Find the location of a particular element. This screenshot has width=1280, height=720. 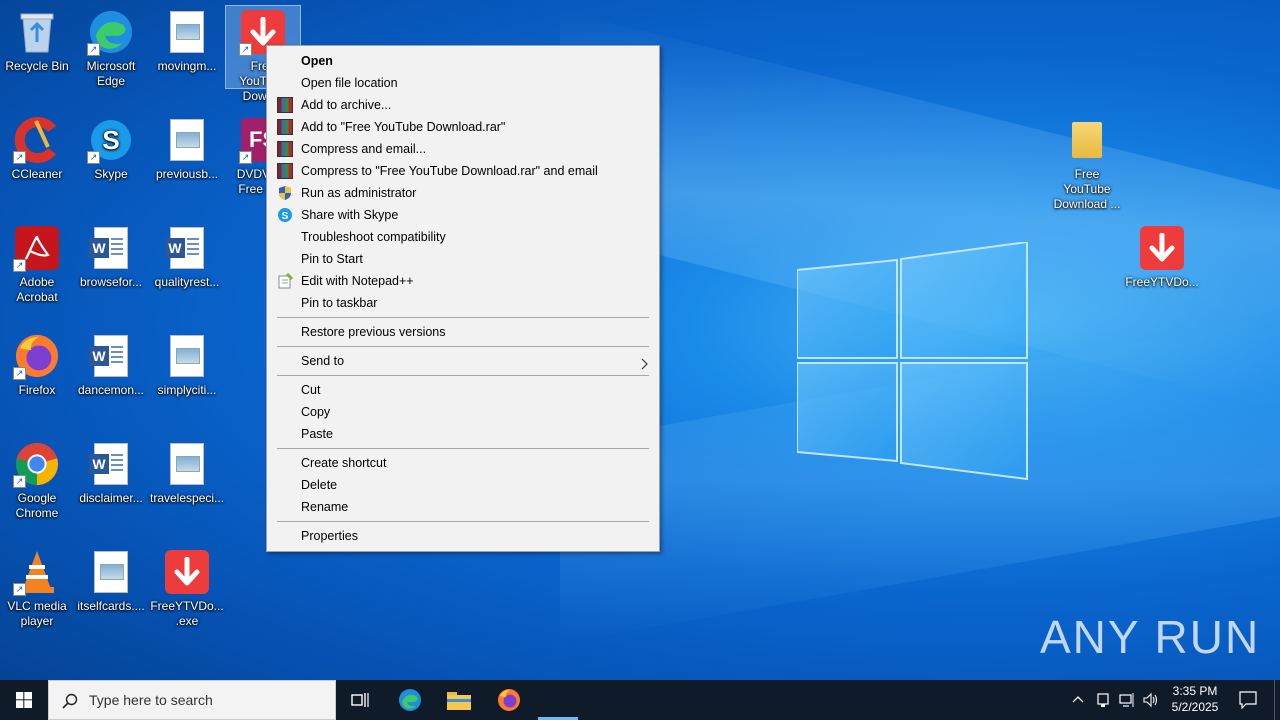

menu-item-paste: Paste is located at coordinates (463, 434).